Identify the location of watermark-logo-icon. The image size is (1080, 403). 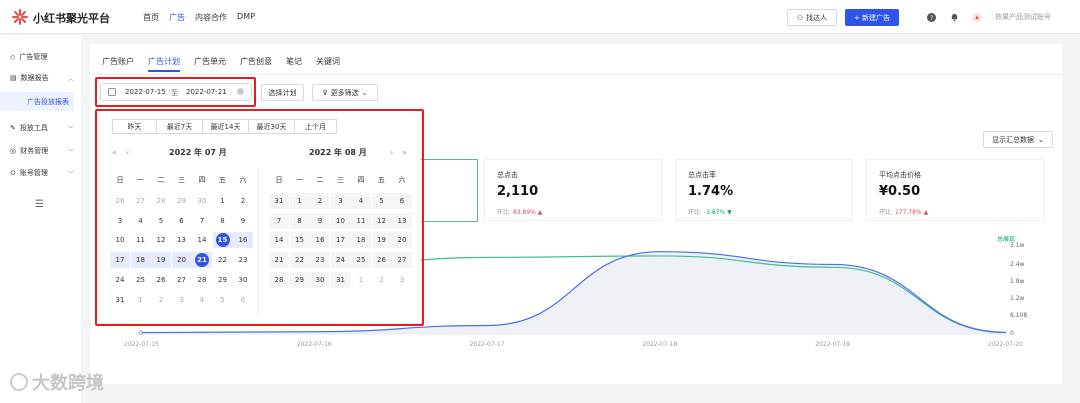
(19, 382).